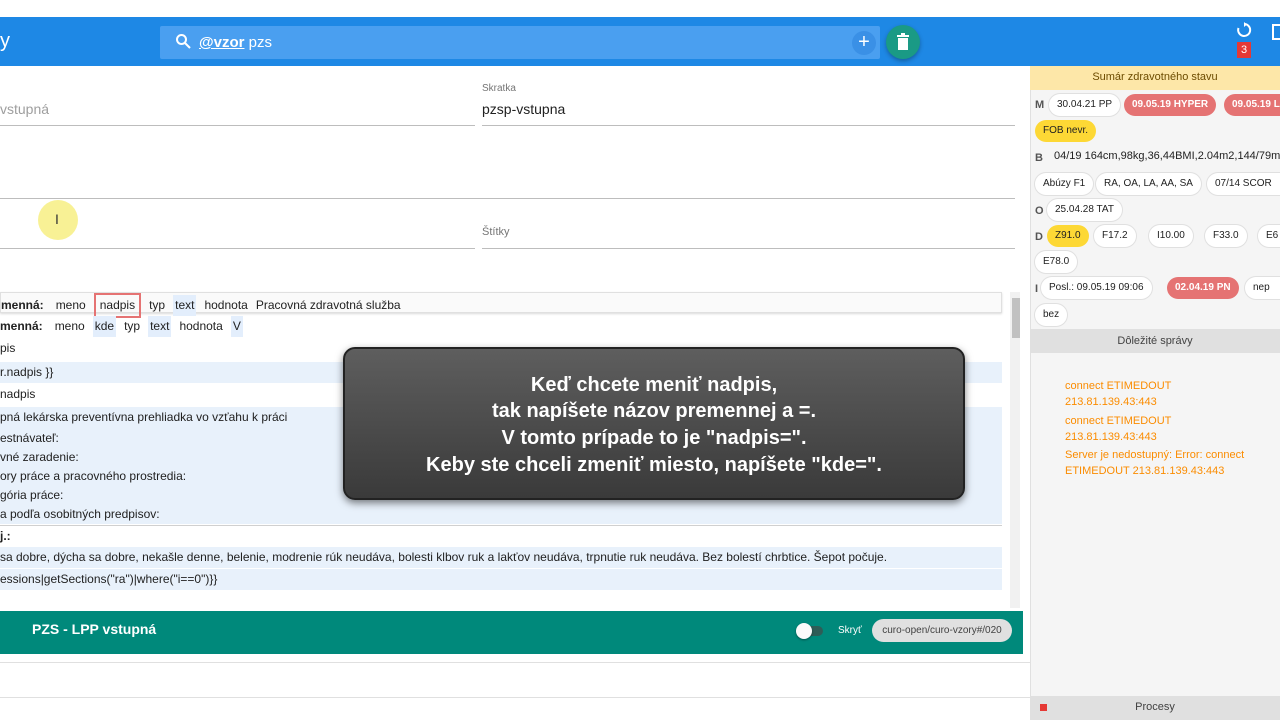 The image size is (1280, 720). What do you see at coordinates (1276, 32) in the screenshot?
I see `menu-icon` at bounding box center [1276, 32].